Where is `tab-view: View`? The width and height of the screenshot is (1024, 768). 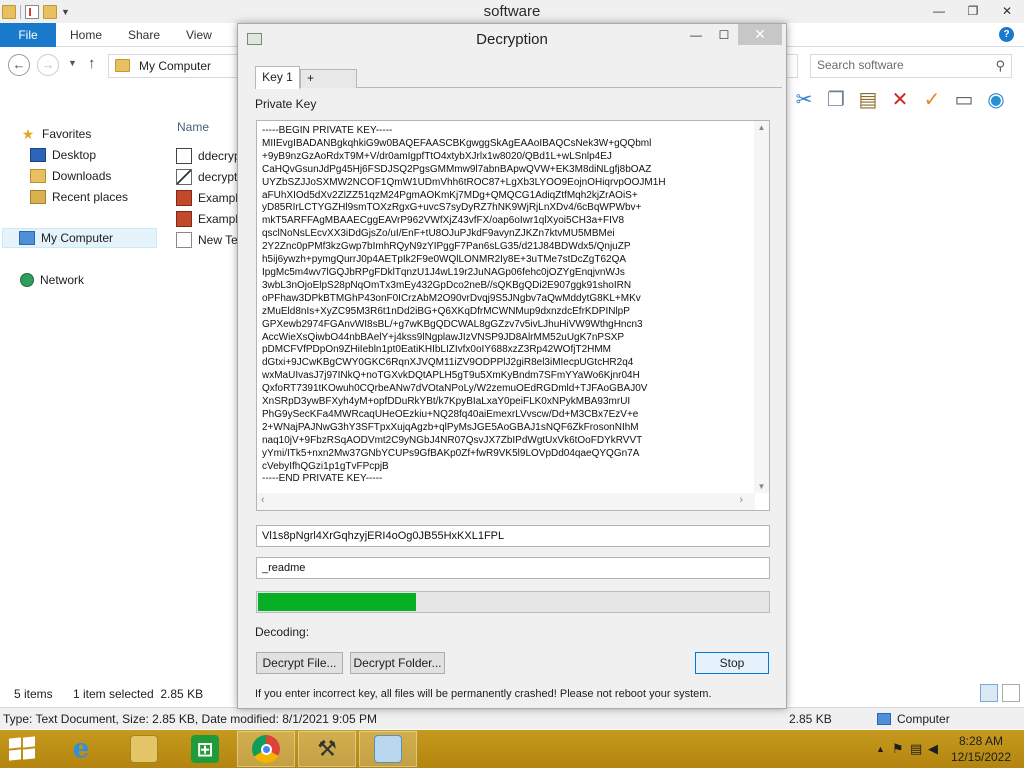
tab-view: View is located at coordinates (199, 35).